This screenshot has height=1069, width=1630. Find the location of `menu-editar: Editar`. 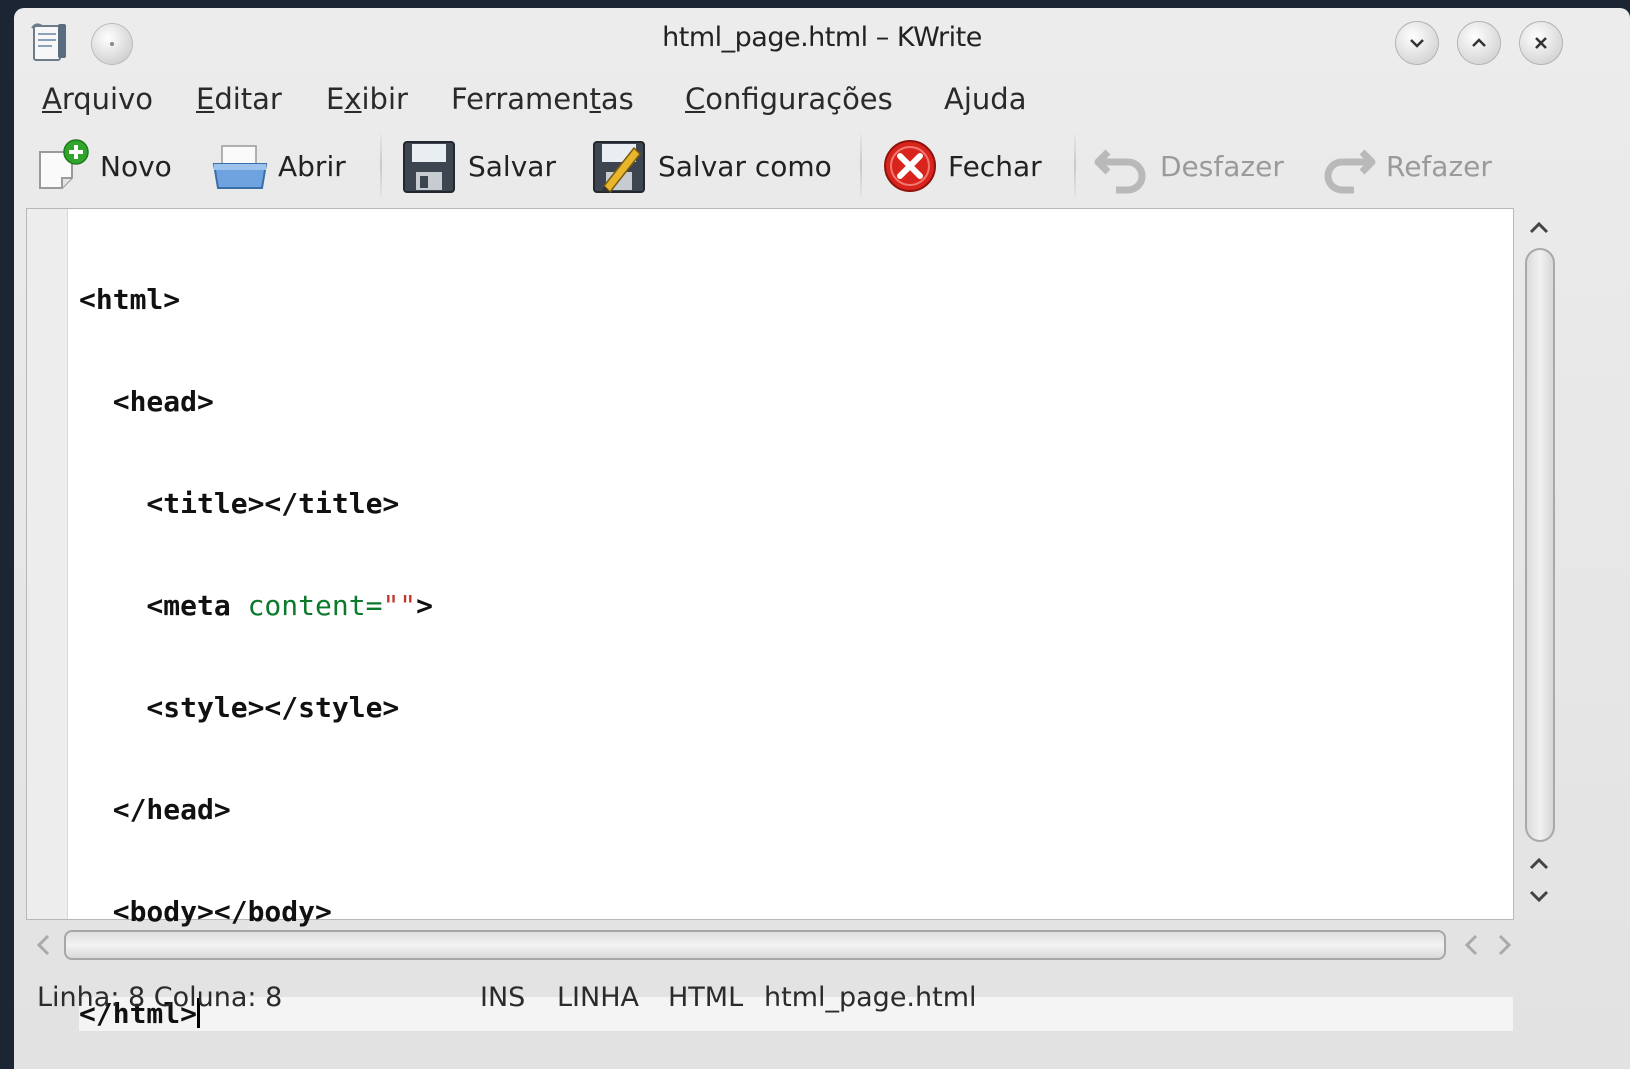

menu-editar: Editar is located at coordinates (239, 99).